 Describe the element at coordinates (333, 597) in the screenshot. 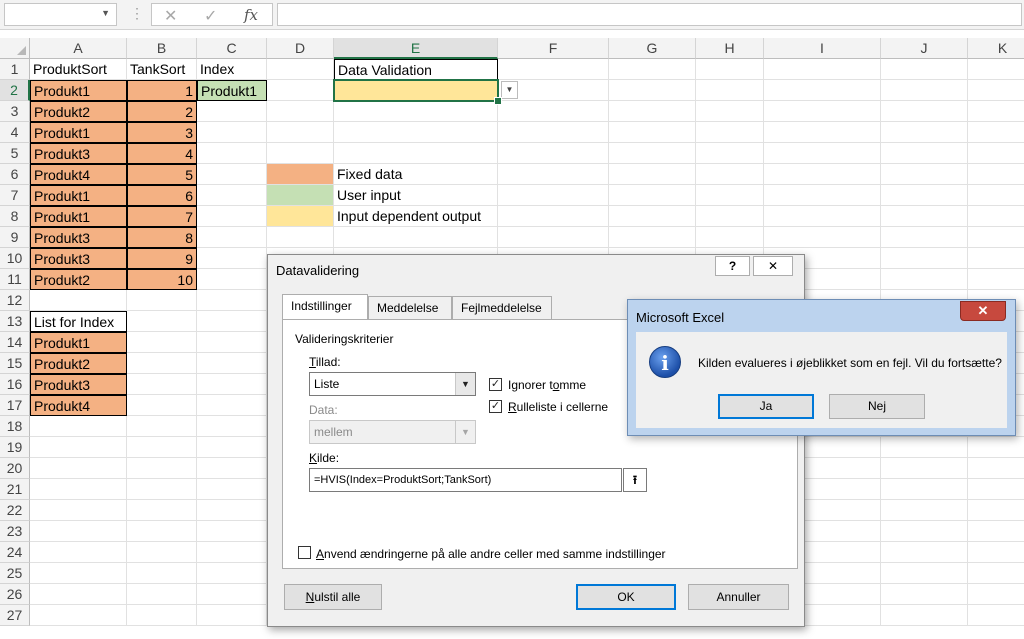

I see `clear-all-button: Nulstil alle` at that location.